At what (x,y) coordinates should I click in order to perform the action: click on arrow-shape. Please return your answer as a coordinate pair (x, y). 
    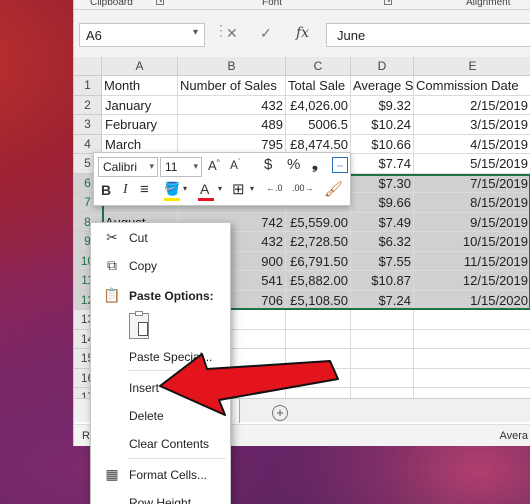
    Looking at the image, I should click on (249, 384).